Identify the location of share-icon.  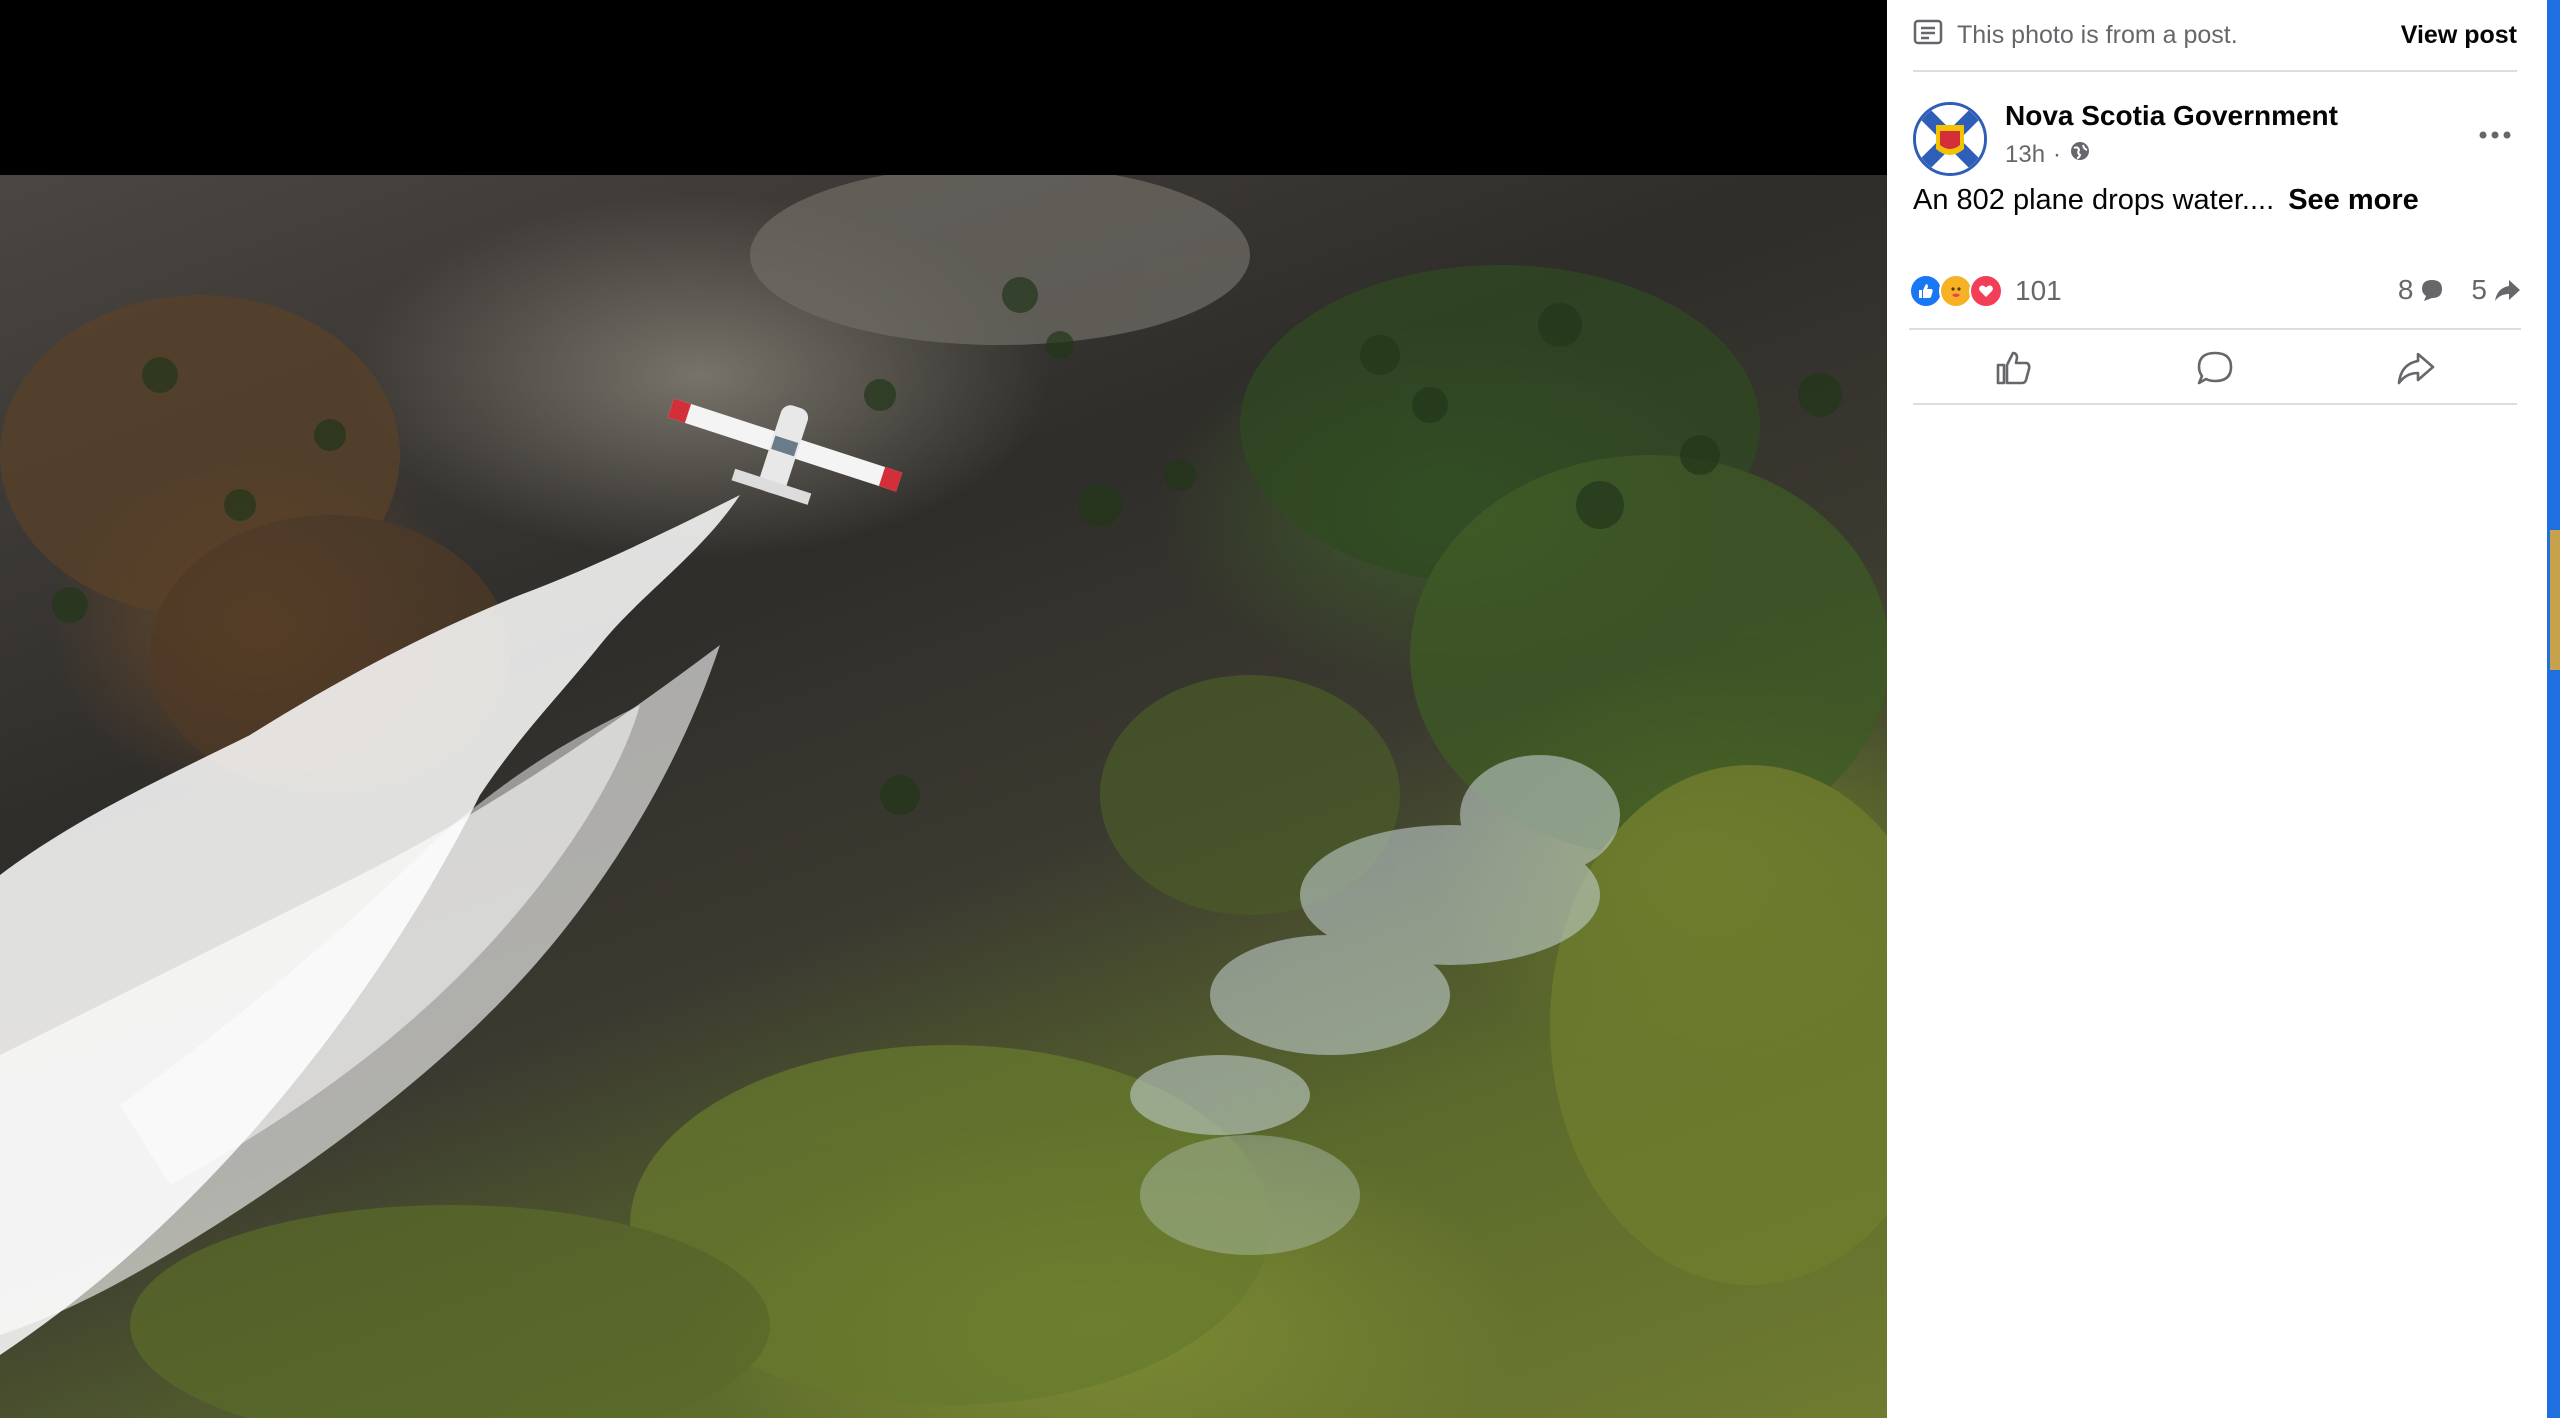
(2416, 368).